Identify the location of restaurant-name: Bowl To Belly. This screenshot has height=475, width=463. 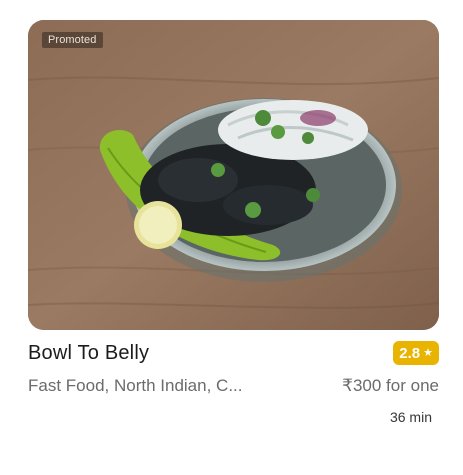
(88, 353).